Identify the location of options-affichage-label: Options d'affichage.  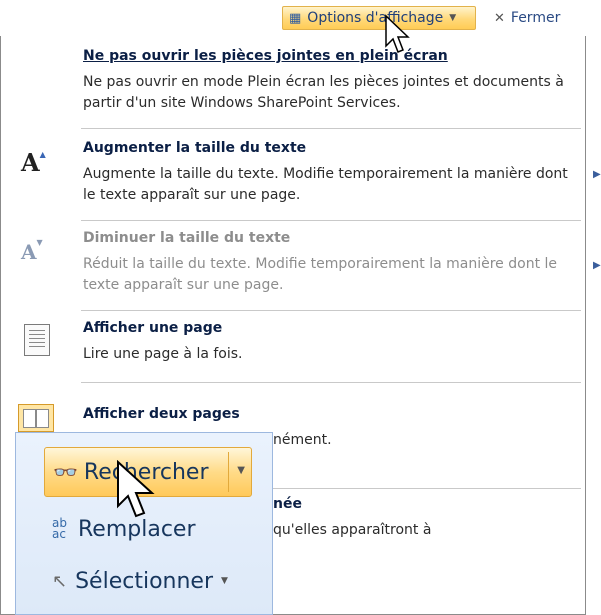
(375, 18).